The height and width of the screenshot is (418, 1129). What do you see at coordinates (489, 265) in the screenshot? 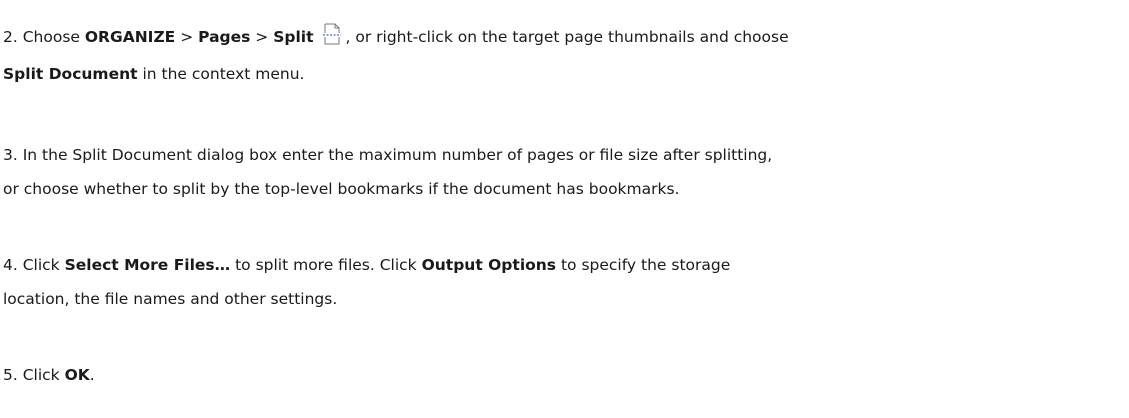
I see `output-options-label: Output Options` at bounding box center [489, 265].